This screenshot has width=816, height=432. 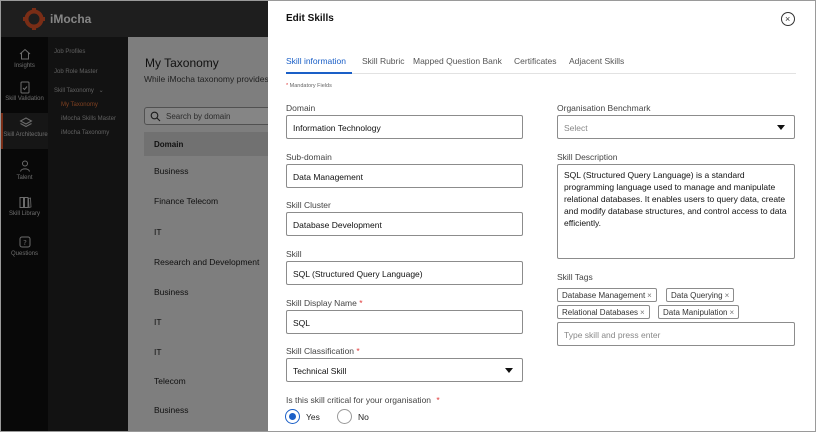 What do you see at coordinates (344, 416) in the screenshot?
I see `critical-no-radio` at bounding box center [344, 416].